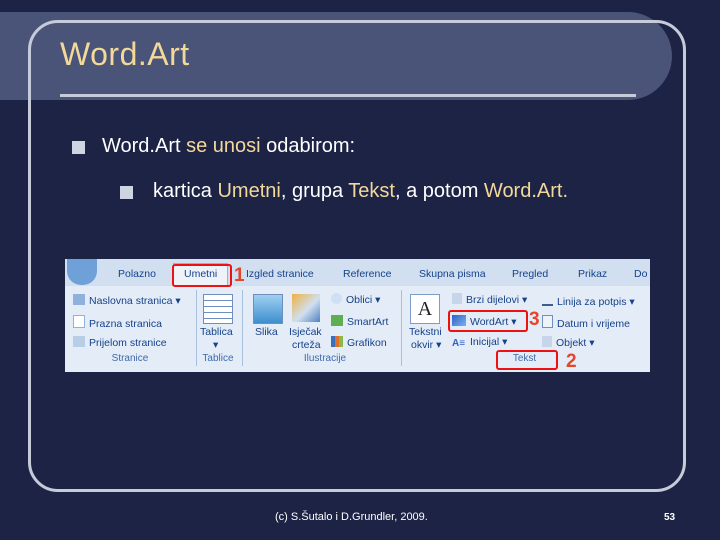 The height and width of the screenshot is (540, 720). Describe the element at coordinates (355, 299) in the screenshot. I see `shapes-button: Oblici ▾` at that location.